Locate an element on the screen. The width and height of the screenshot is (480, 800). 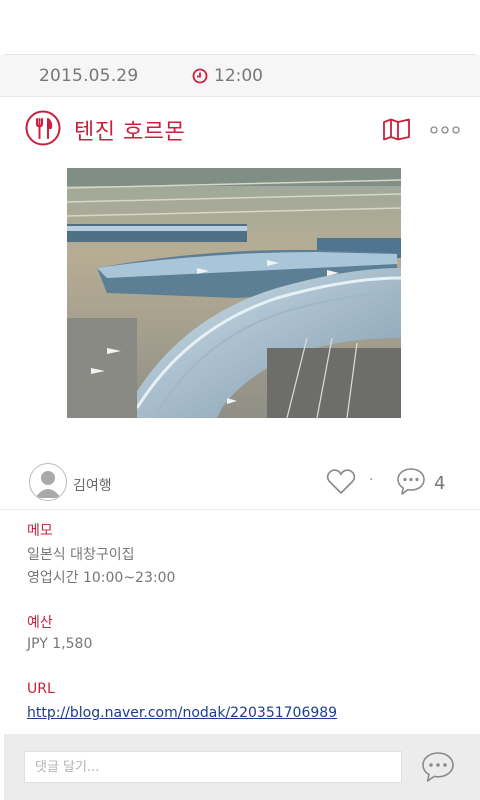
clock-icon is located at coordinates (200, 76).